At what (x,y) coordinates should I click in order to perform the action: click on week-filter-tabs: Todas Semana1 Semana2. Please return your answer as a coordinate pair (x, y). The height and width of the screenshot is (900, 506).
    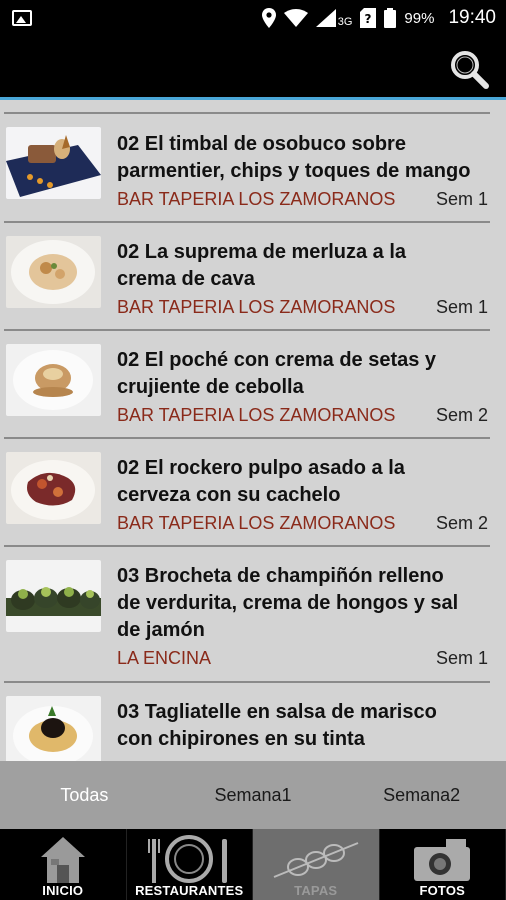
    Looking at the image, I should click on (253, 795).